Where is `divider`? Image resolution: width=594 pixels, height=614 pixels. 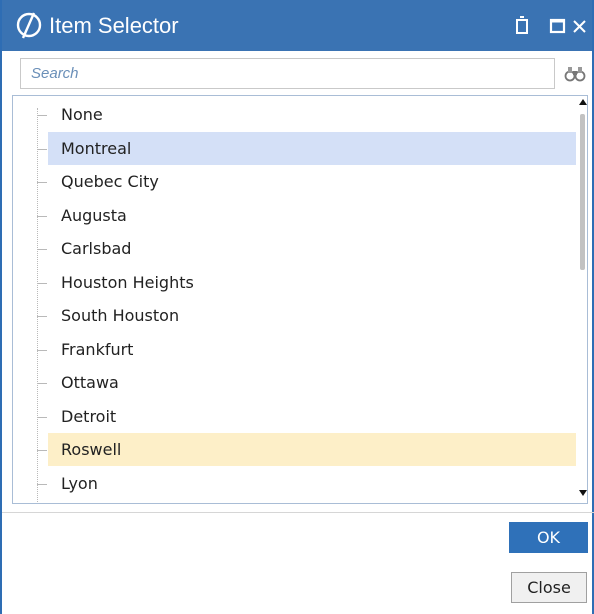 divider is located at coordinates (298, 512).